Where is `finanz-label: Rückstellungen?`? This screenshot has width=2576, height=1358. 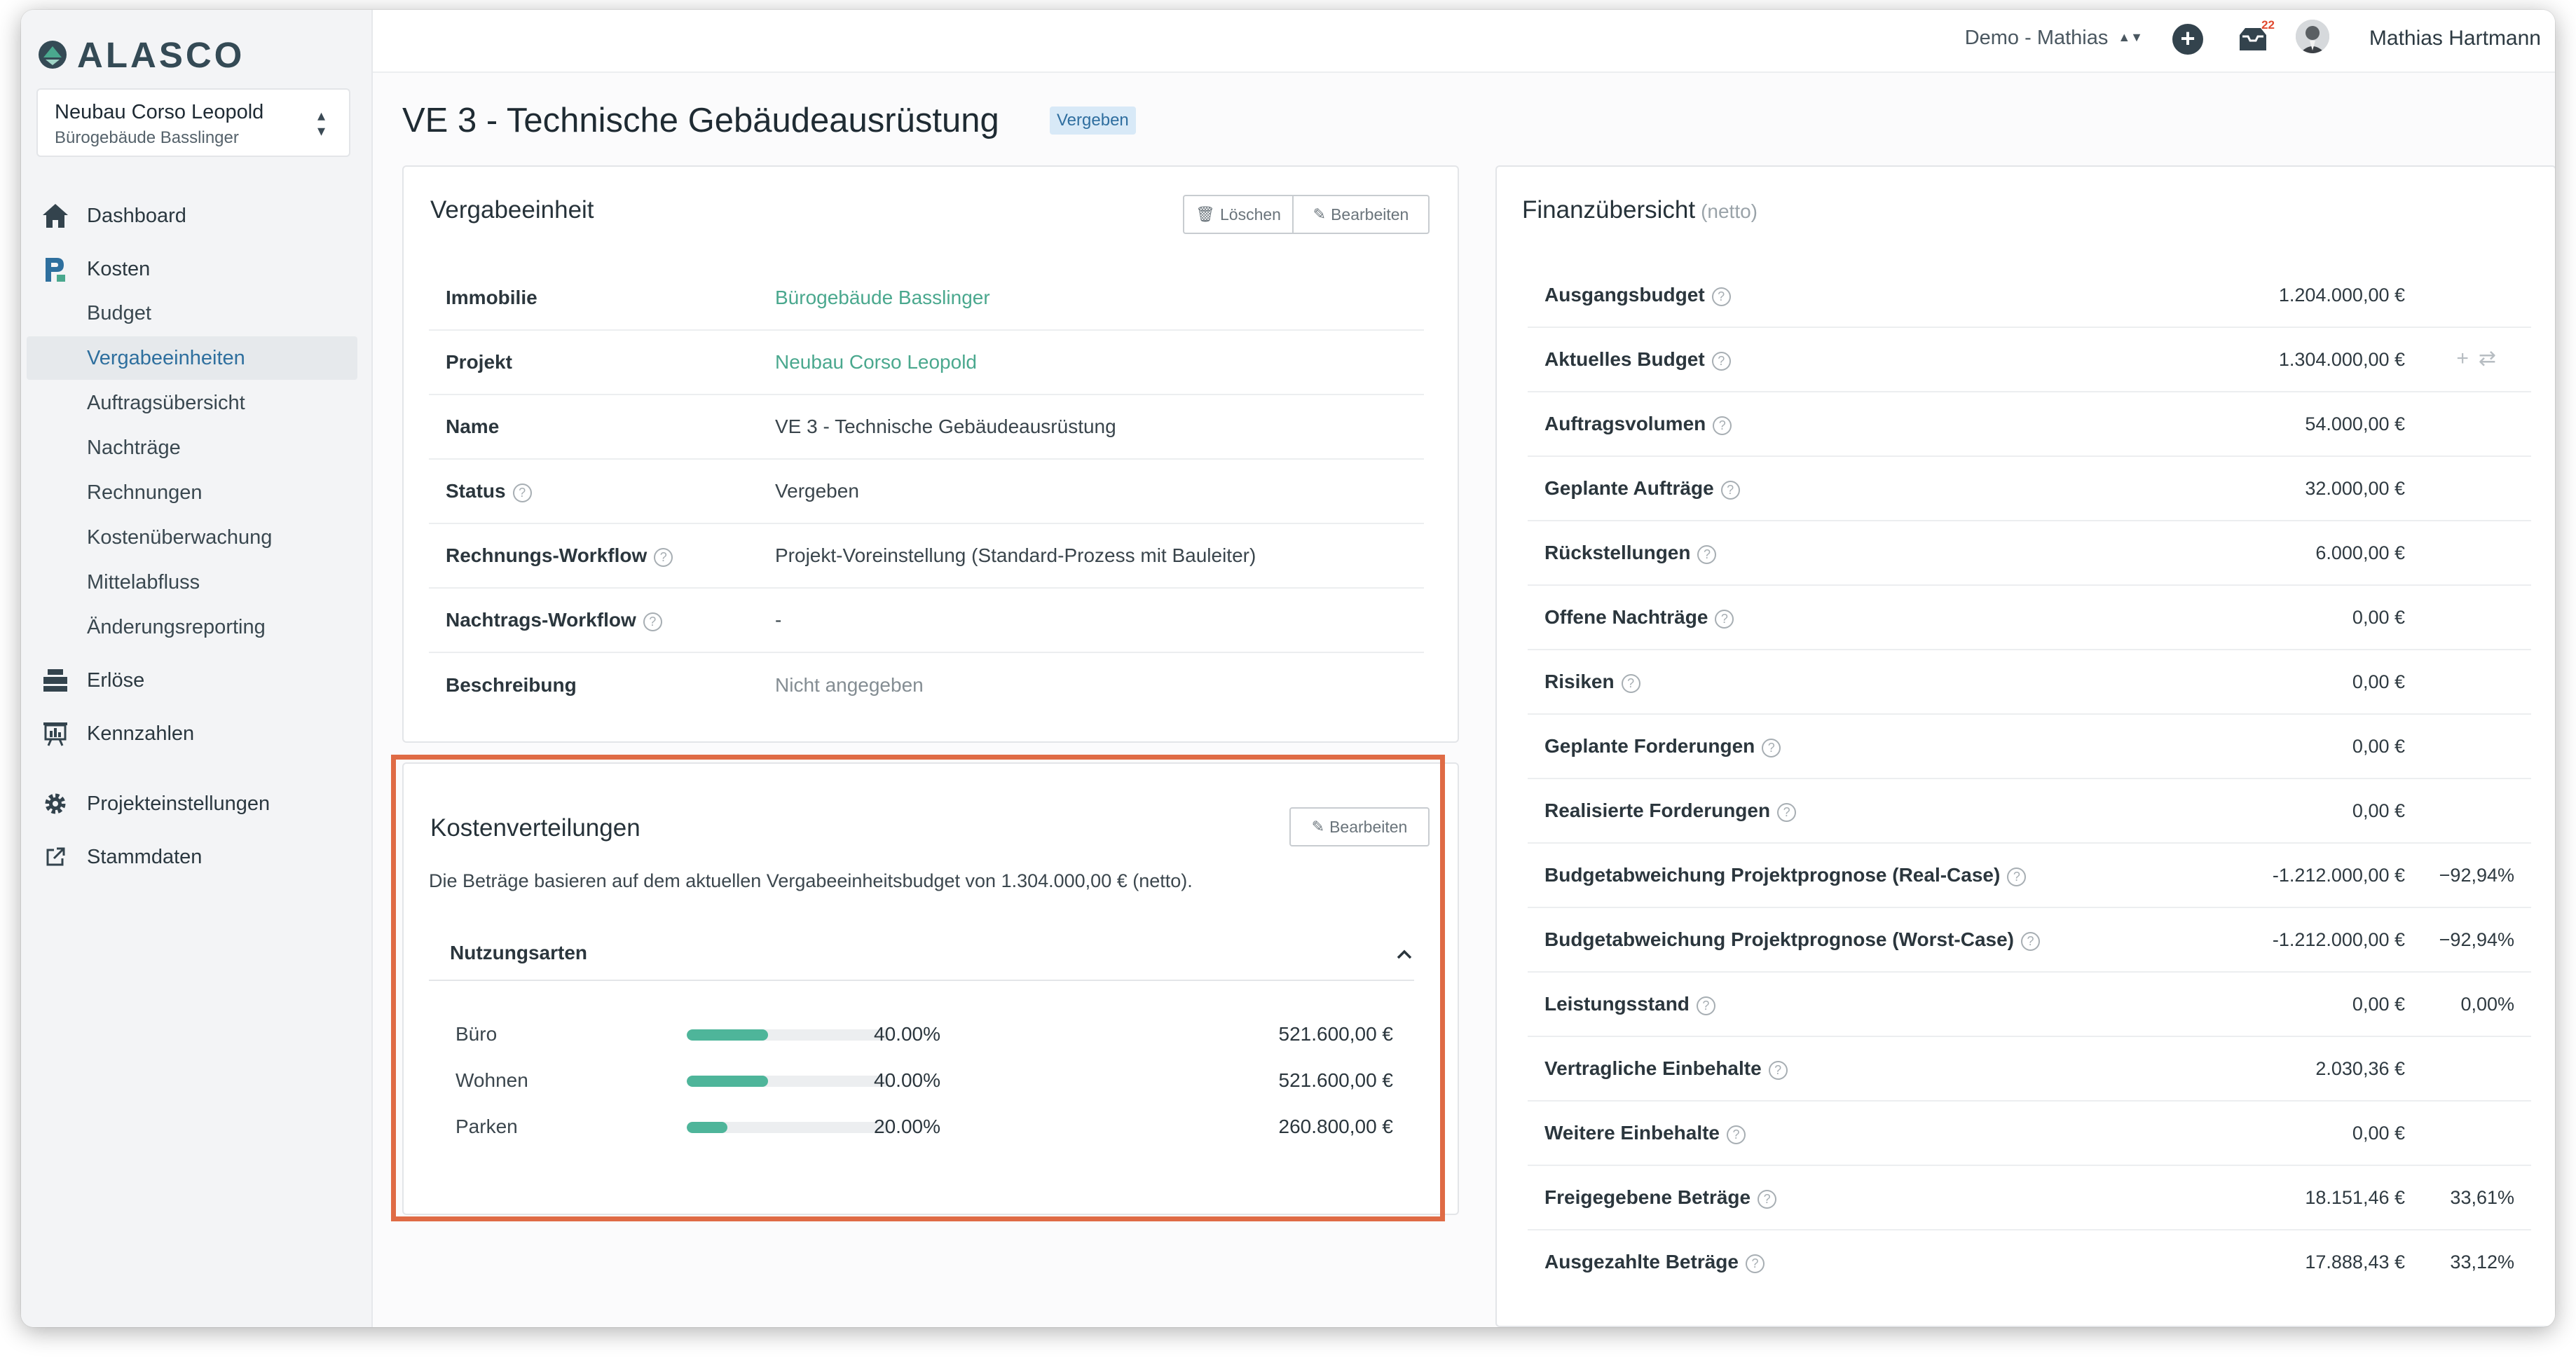
finanz-label: Rückstellungen? is located at coordinates (1630, 553).